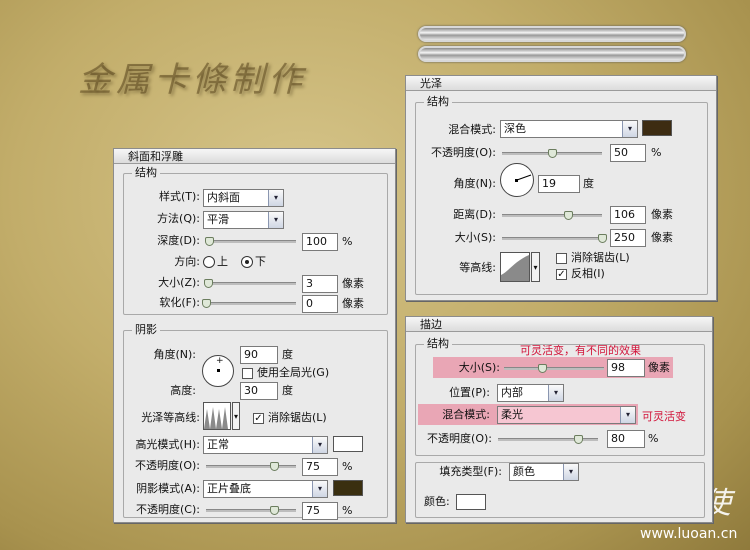  Describe the element at coordinates (247, 262) in the screenshot. I see `direction-down-radio` at that location.